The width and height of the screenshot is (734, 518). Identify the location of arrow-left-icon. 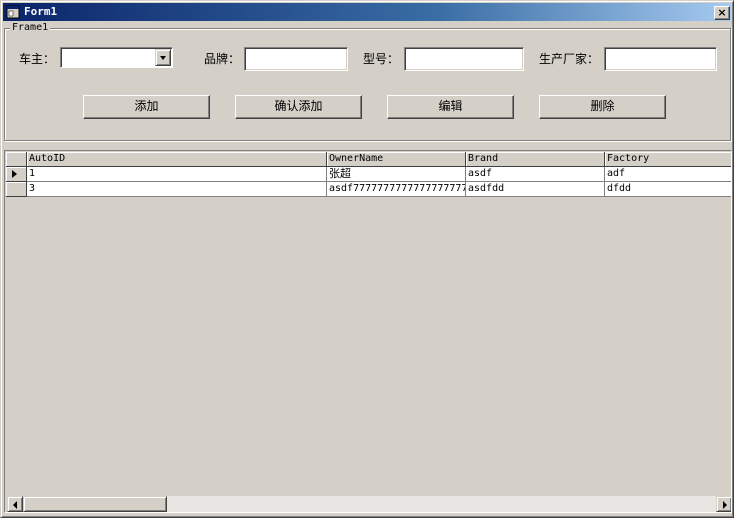
(15, 505).